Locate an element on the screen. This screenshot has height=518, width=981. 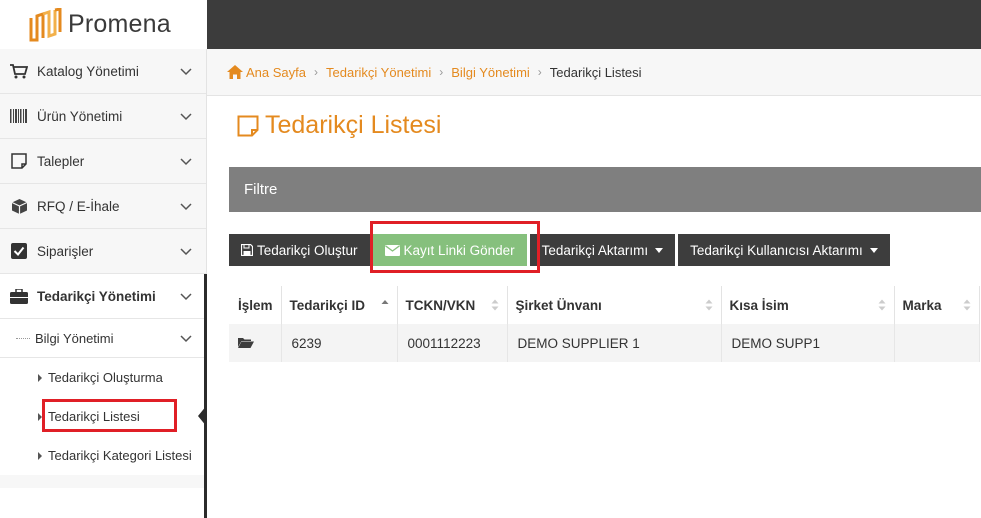
send-registration-link-button: Kayıt Linki Gönder is located at coordinates (449, 250).